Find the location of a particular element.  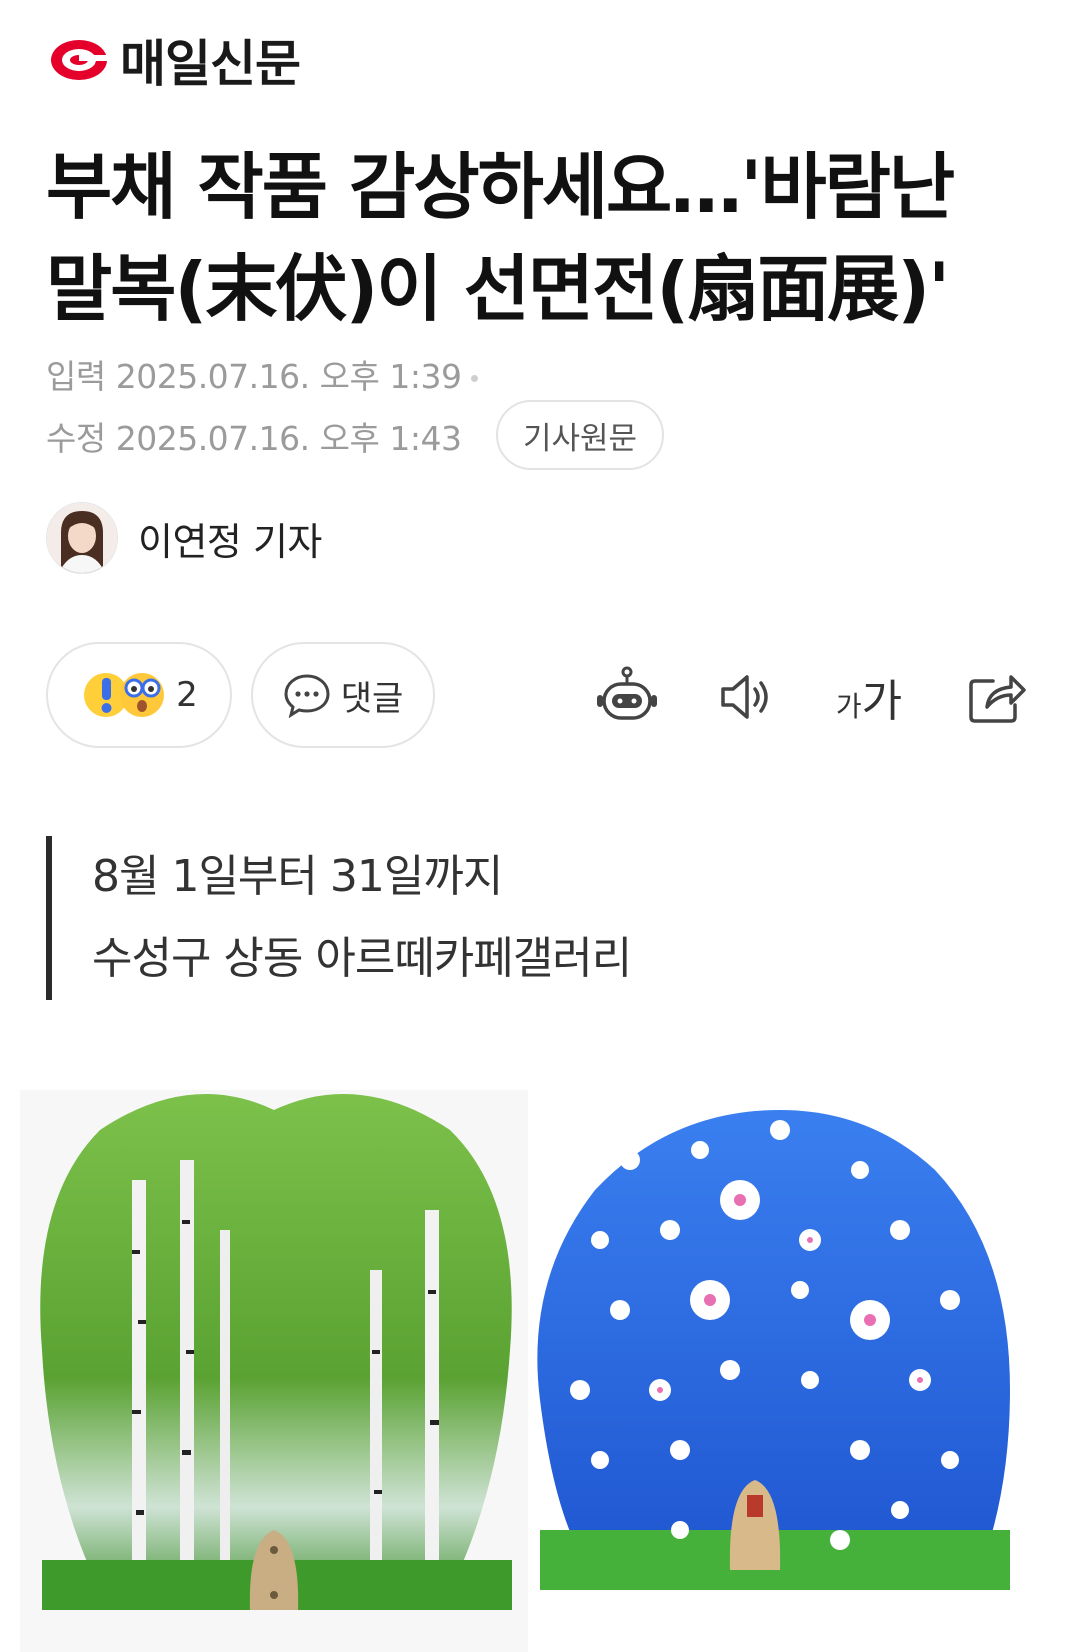

speaker-icon is located at coordinates (744, 697).